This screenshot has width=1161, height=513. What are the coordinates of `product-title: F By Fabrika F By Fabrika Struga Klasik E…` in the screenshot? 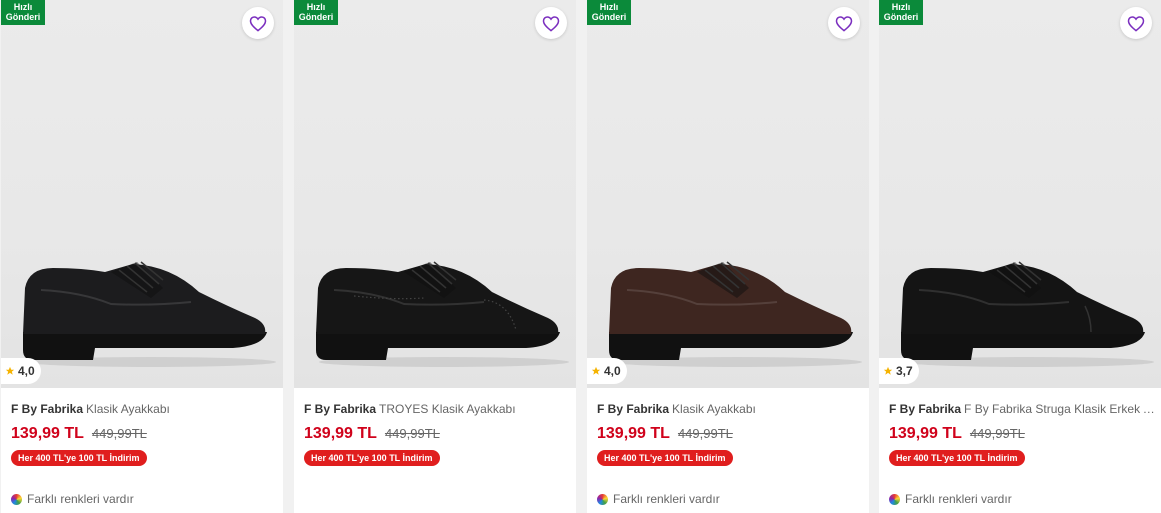 It's located at (1023, 409).